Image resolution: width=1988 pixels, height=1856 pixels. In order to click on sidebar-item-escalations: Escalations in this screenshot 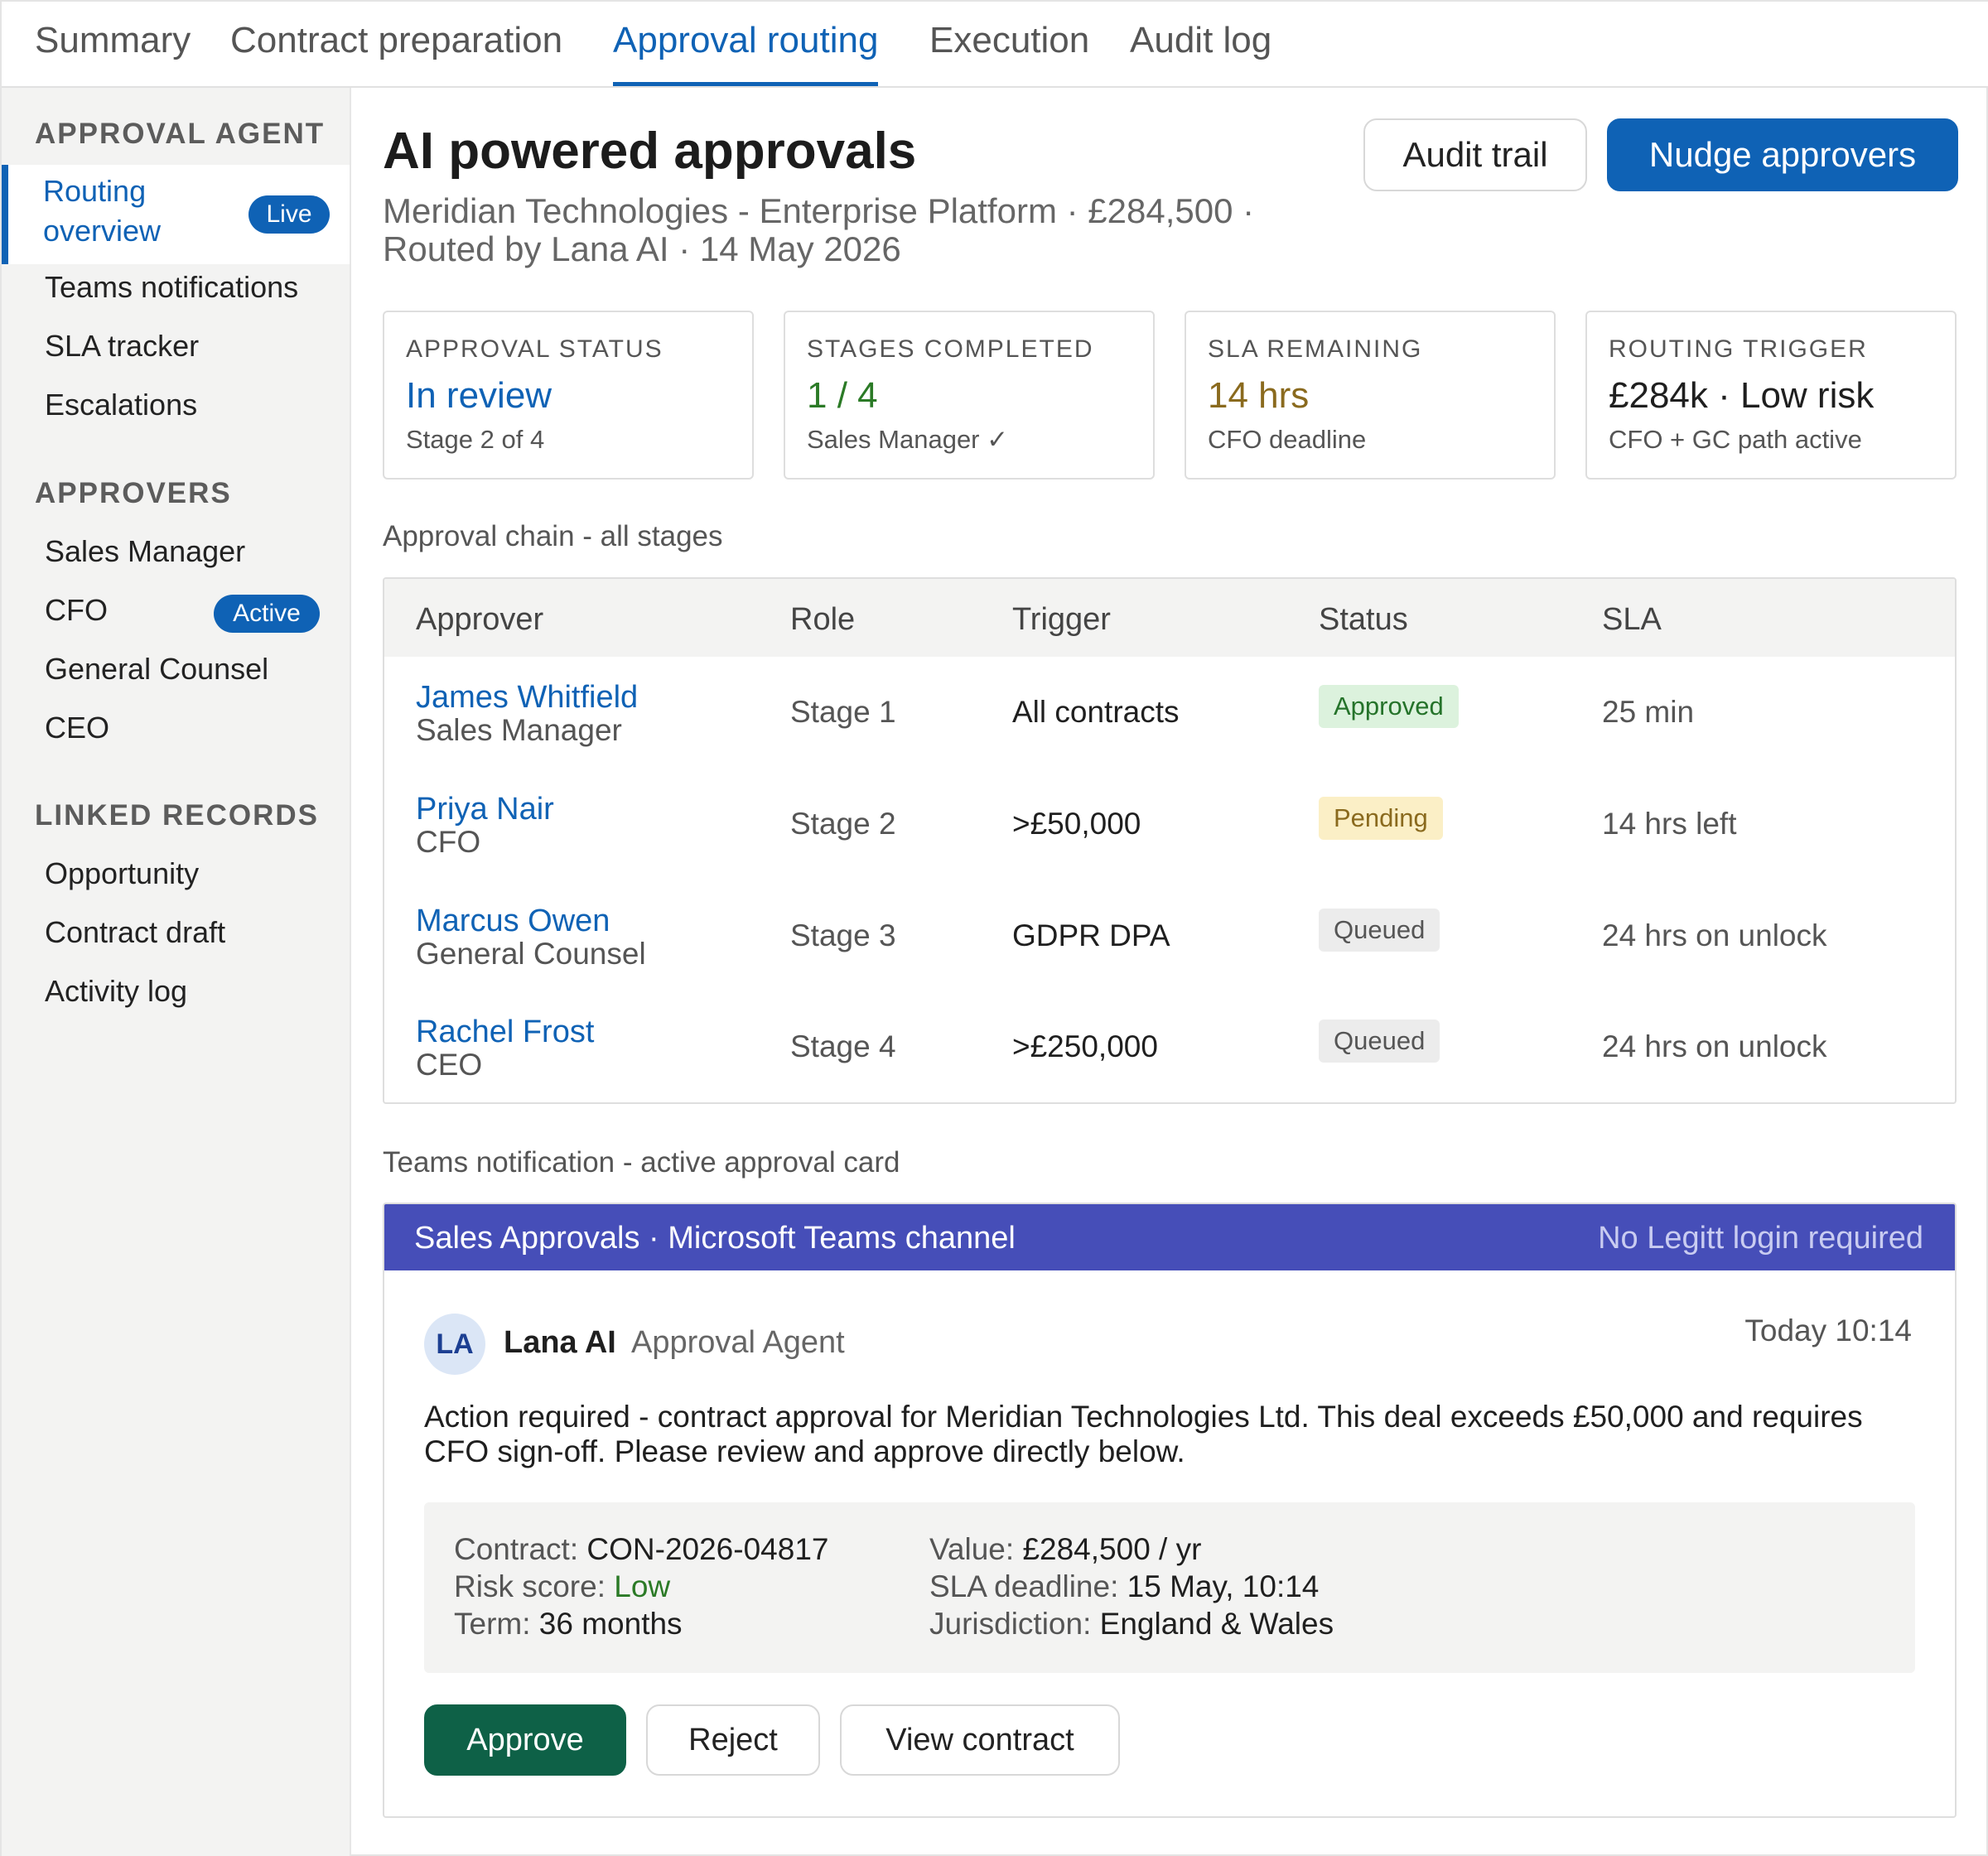, I will do `click(121, 405)`.